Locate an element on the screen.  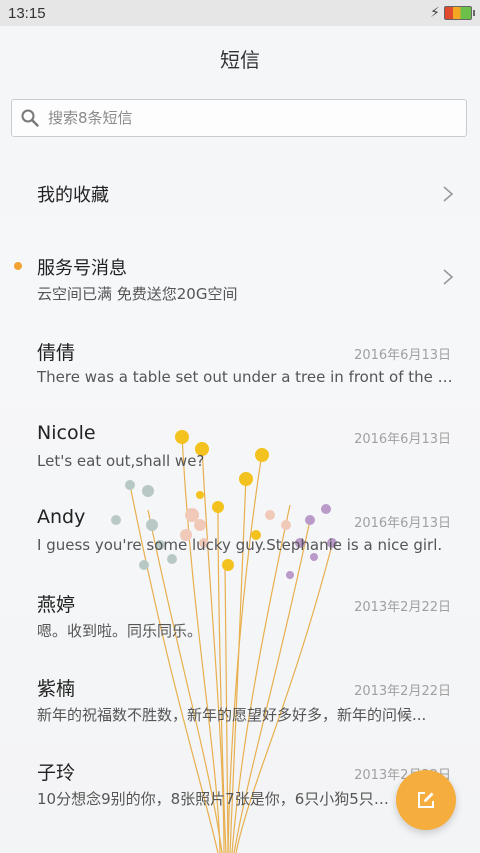
search-input is located at coordinates (238, 118).